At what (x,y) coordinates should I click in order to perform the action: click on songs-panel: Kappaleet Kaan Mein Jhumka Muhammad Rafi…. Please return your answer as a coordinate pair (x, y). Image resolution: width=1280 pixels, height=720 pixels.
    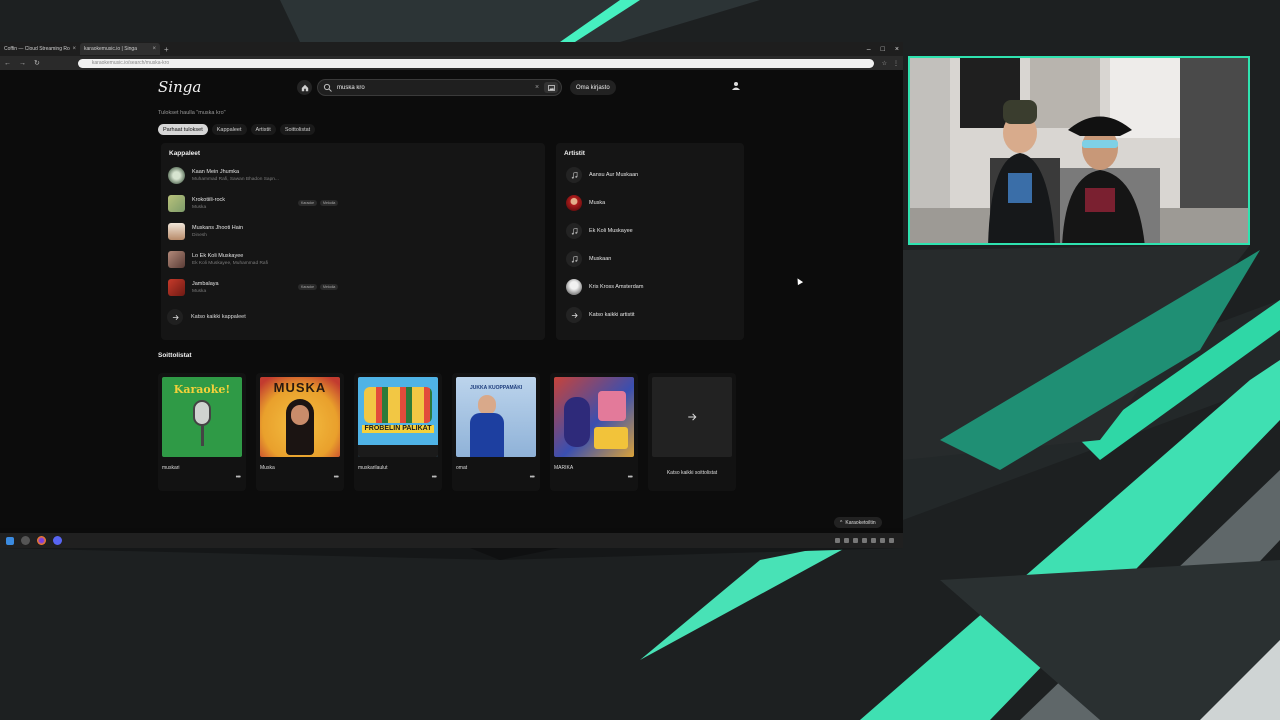
    Looking at the image, I should click on (353, 241).